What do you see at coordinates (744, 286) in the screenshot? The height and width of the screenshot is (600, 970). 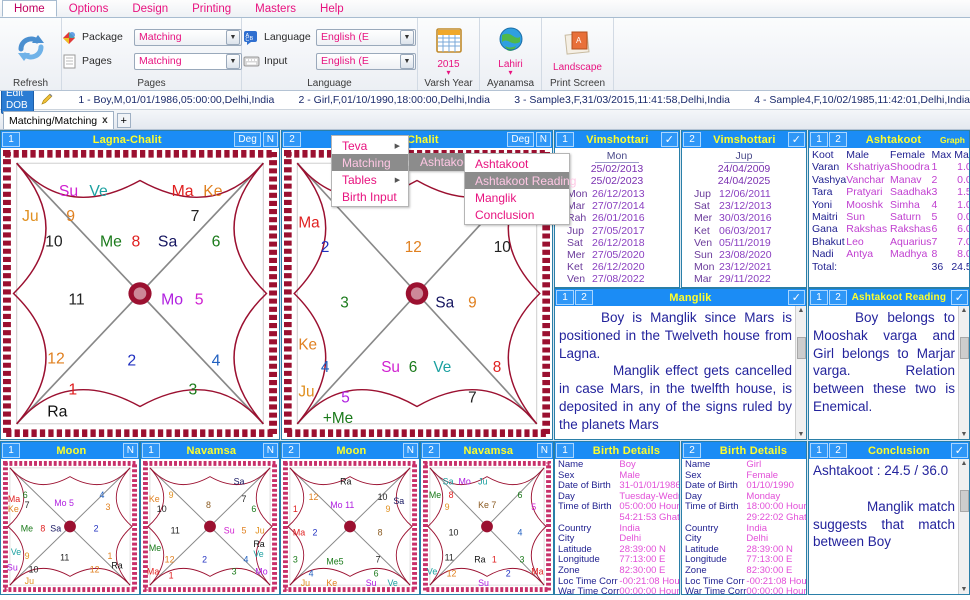 I see `dasha-row: Rah24/04/2025` at bounding box center [744, 286].